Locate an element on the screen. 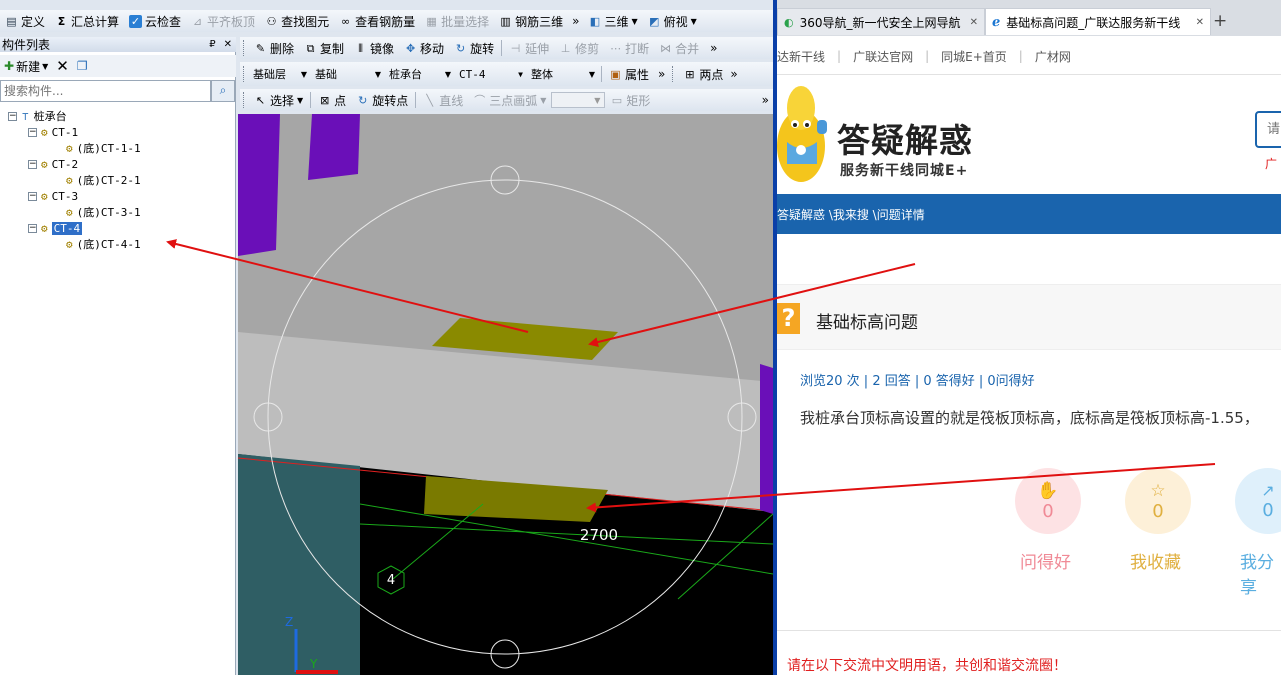  nav-link: 达新干线 is located at coordinates (801, 56).